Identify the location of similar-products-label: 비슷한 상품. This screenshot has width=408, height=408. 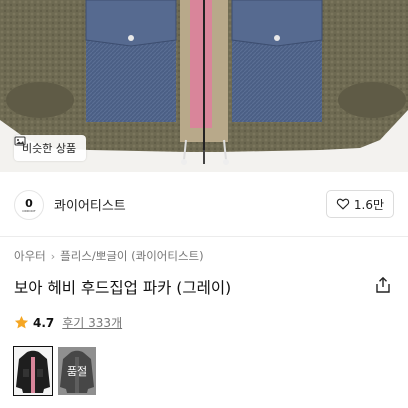
(49, 148).